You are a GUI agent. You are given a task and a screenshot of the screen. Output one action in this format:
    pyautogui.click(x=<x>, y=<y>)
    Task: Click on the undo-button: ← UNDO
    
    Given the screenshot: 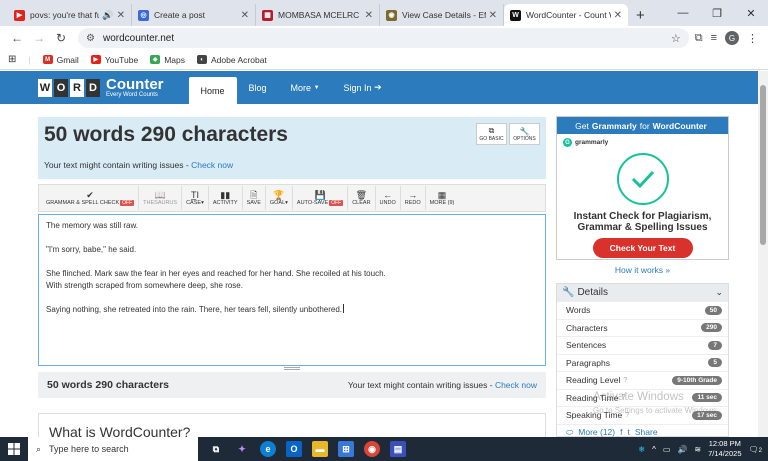 What is the action you would take?
    pyautogui.click(x=388, y=198)
    